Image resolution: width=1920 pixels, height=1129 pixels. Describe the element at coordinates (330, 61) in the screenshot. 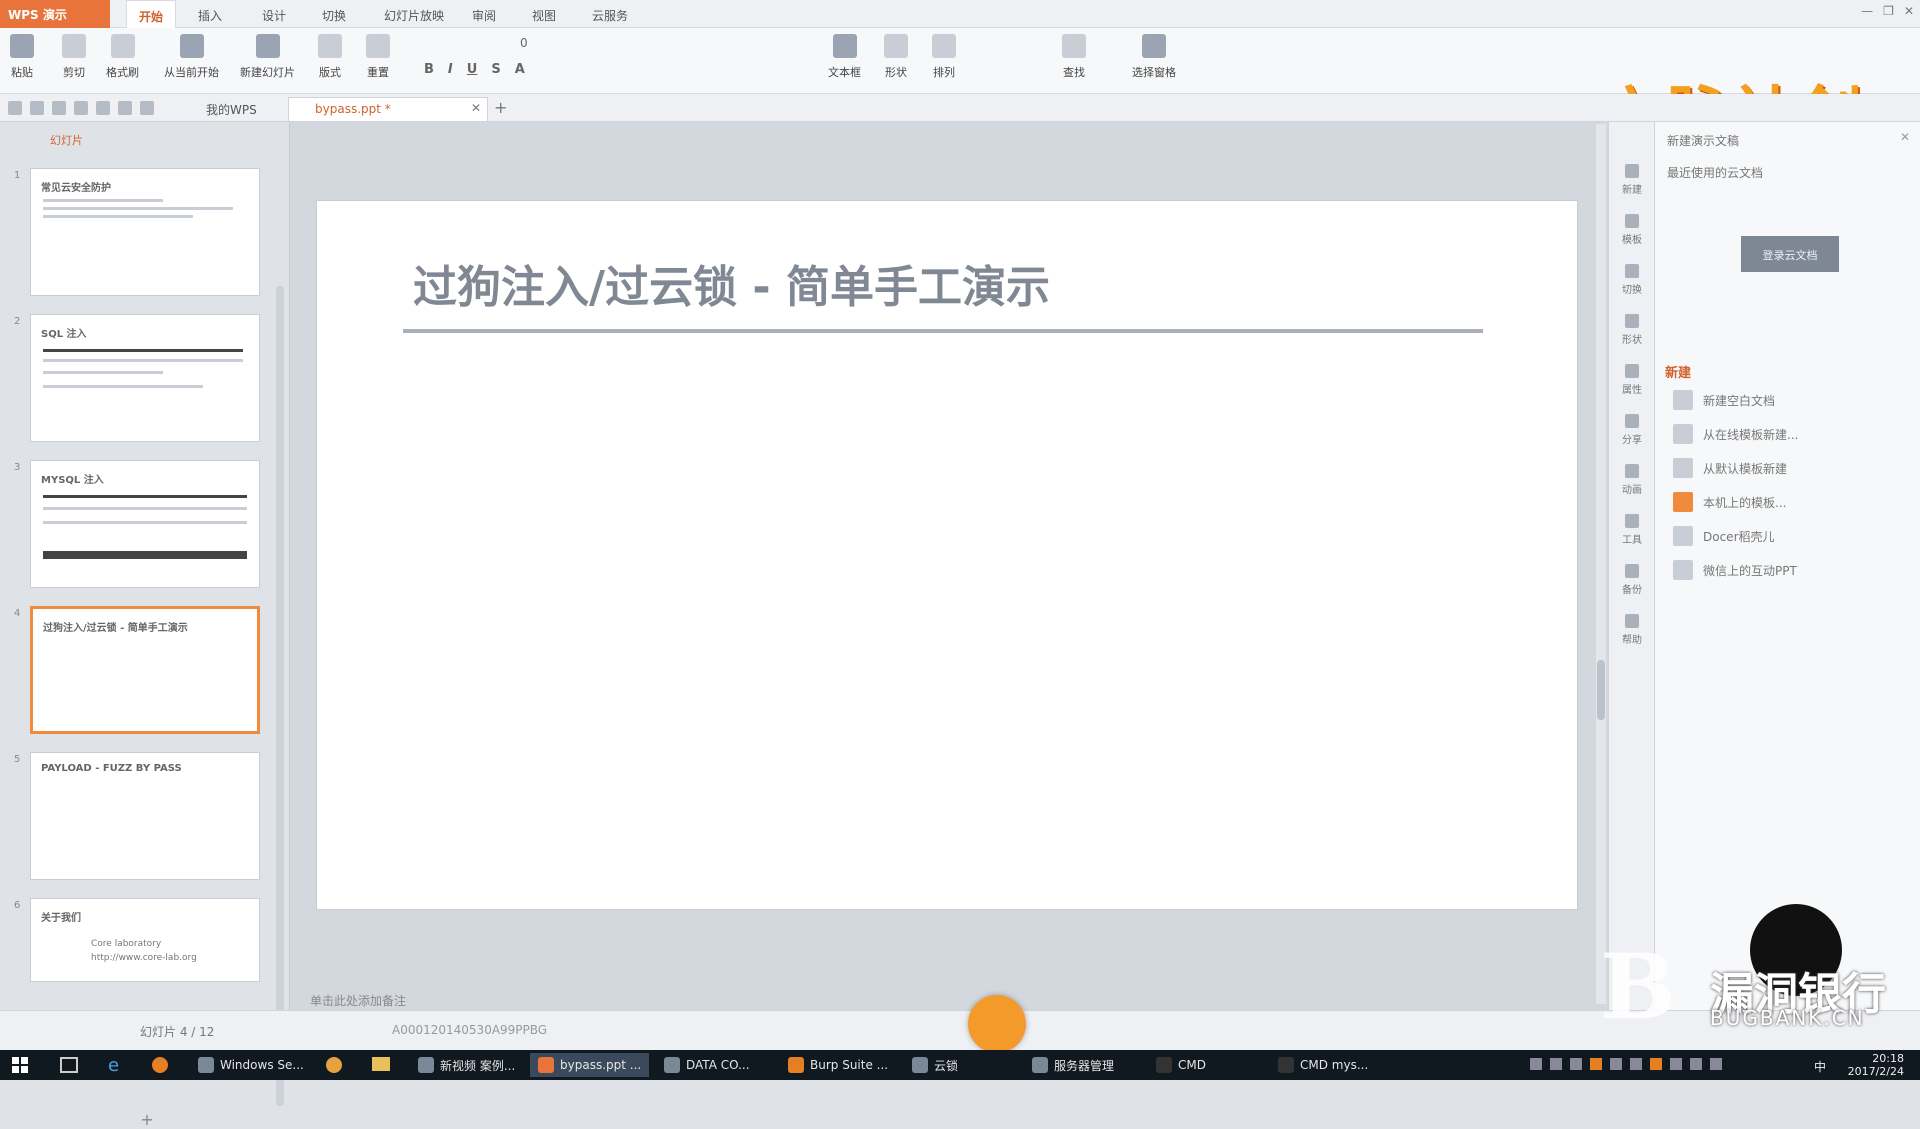

I see `layout-button: 版式` at that location.